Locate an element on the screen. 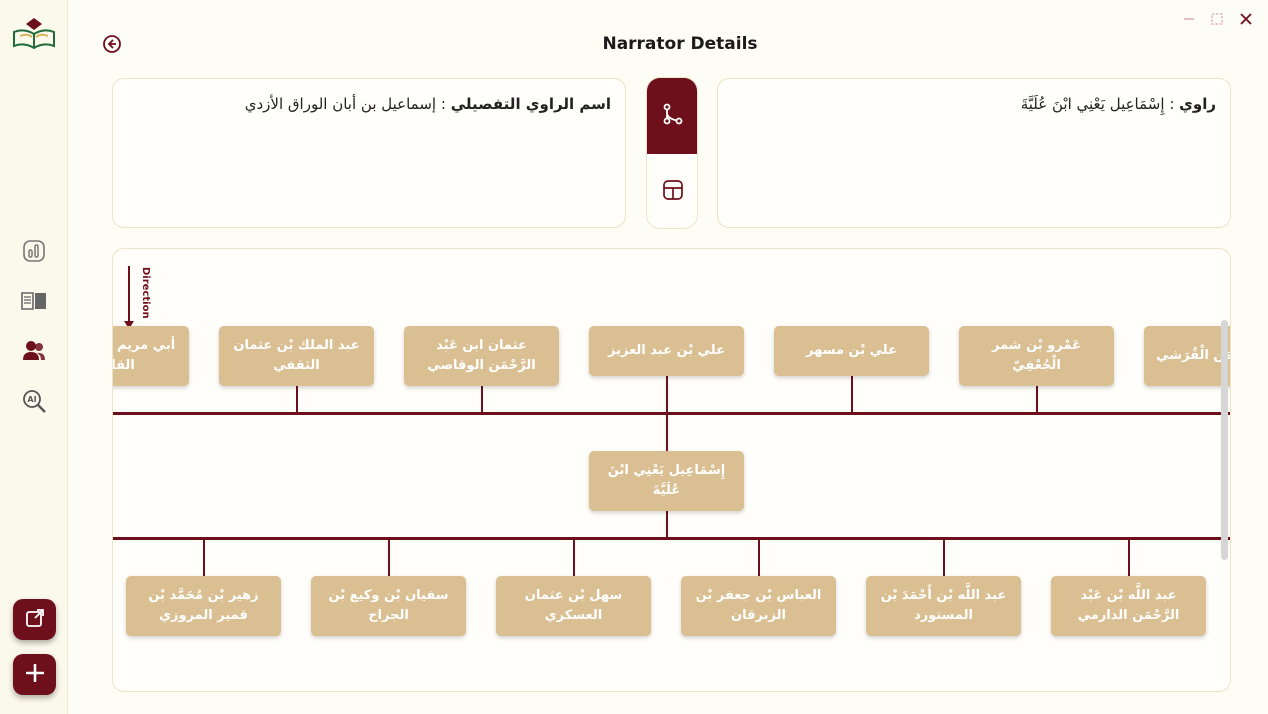  top-node: أبي مريم عبد الغفار القاسم is located at coordinates (151, 356).